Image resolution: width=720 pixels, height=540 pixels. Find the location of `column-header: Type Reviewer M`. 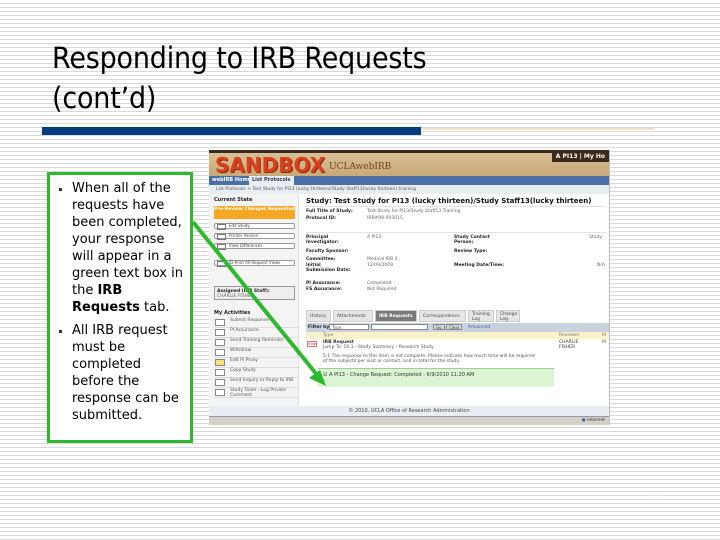

column-header: Type Reviewer M is located at coordinates (457, 335).